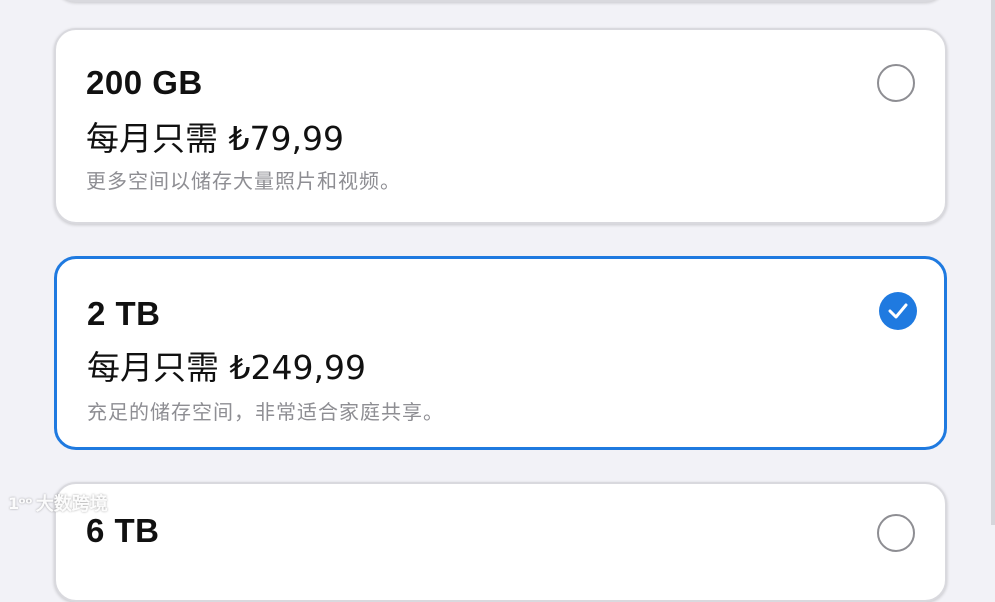 Image resolution: width=995 pixels, height=602 pixels. I want to click on plan-price: 每月只需 ₺79,99, so click(215, 138).